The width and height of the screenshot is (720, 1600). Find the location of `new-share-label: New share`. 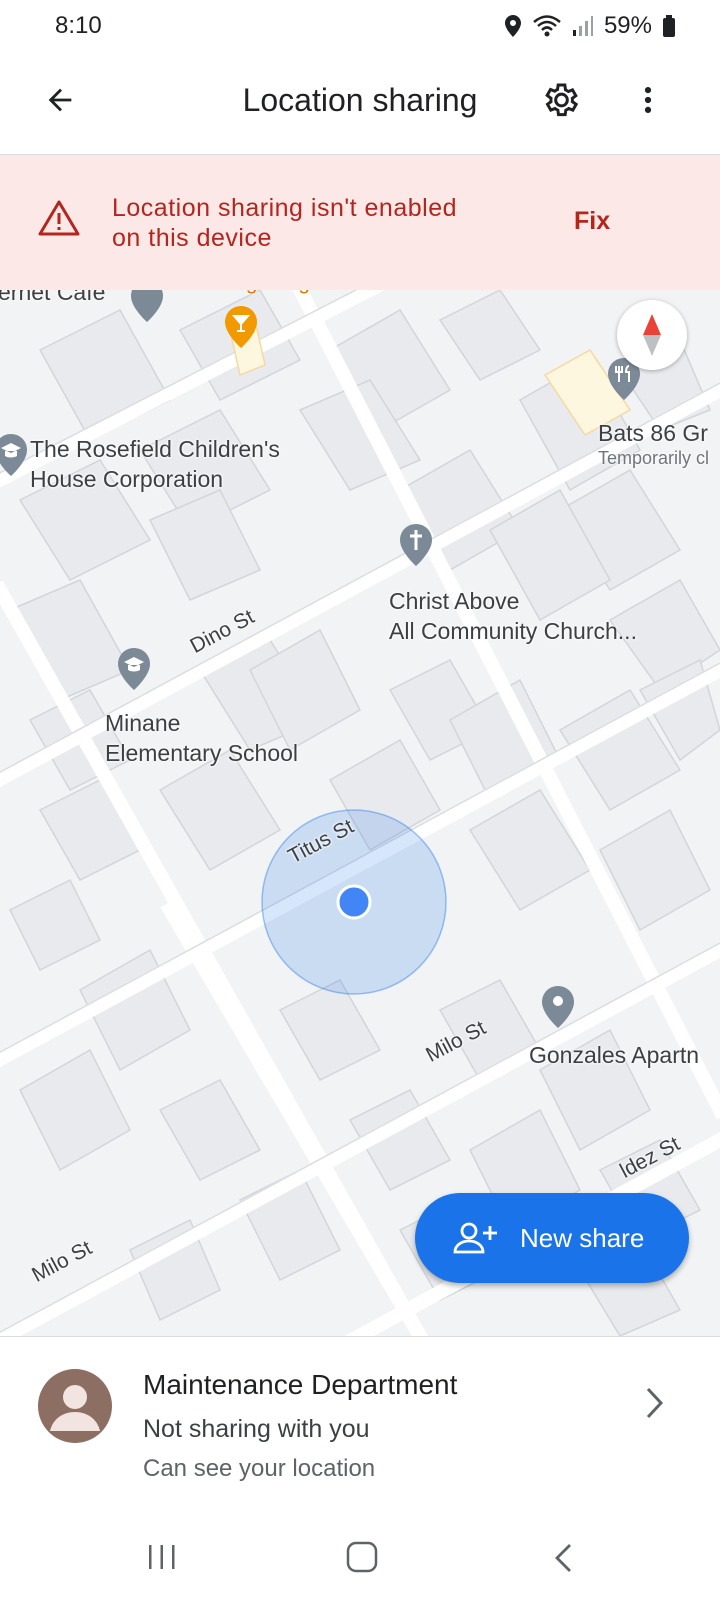

new-share-label: New share is located at coordinates (582, 1237).